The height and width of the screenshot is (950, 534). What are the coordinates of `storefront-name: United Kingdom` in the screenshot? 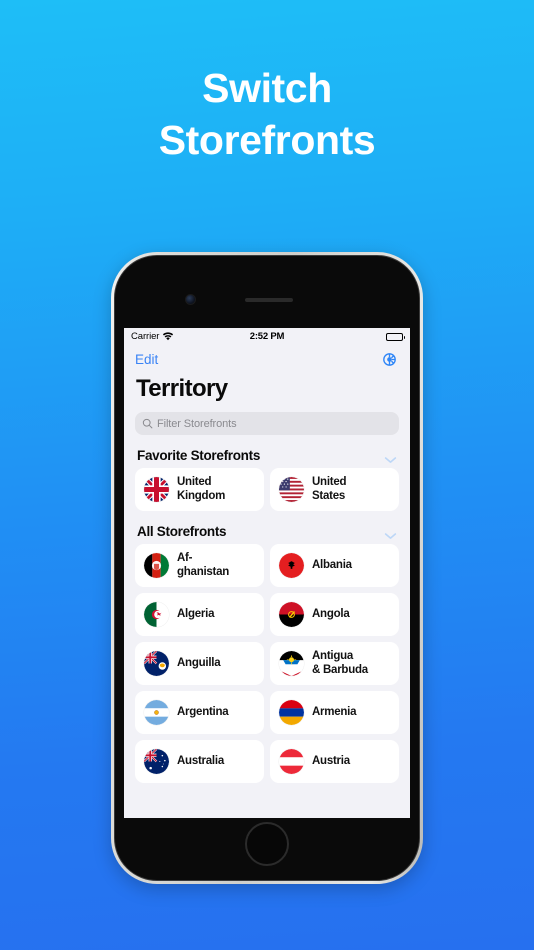 It's located at (201, 488).